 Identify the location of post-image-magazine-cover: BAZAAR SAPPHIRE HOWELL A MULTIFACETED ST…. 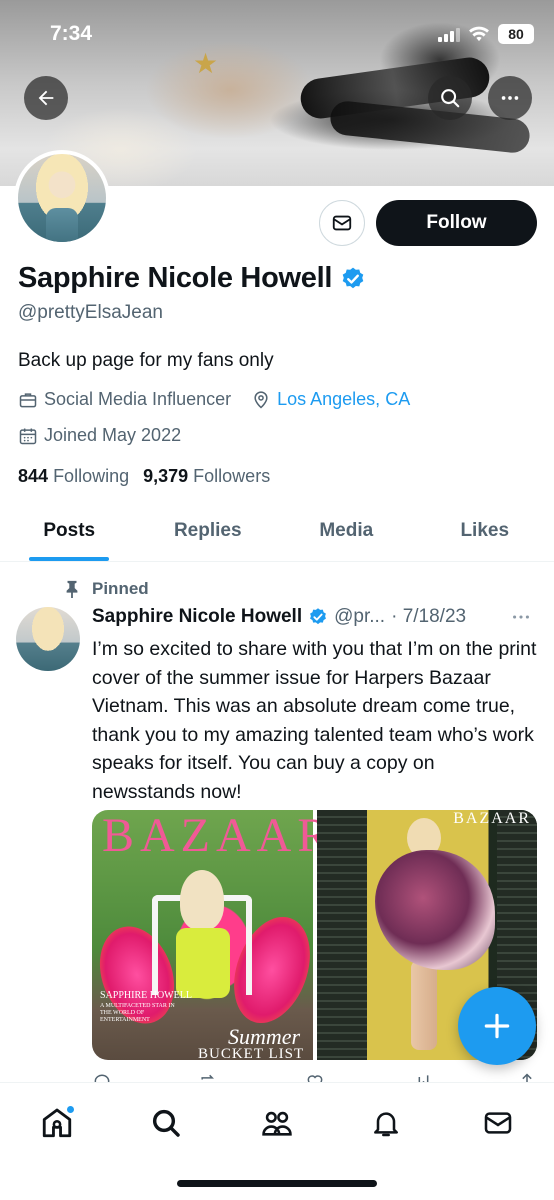
(210, 935).